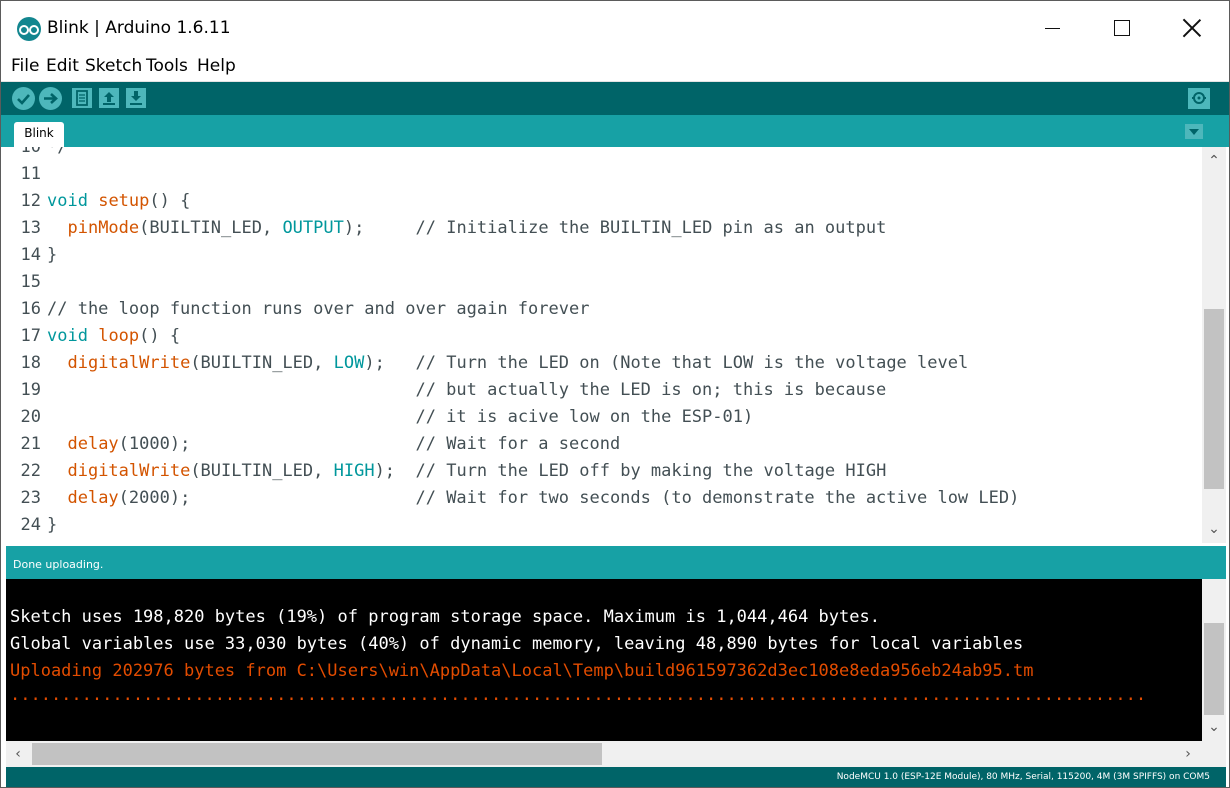 Image resolution: width=1230 pixels, height=788 pixels. I want to click on upload-icon, so click(51, 98).